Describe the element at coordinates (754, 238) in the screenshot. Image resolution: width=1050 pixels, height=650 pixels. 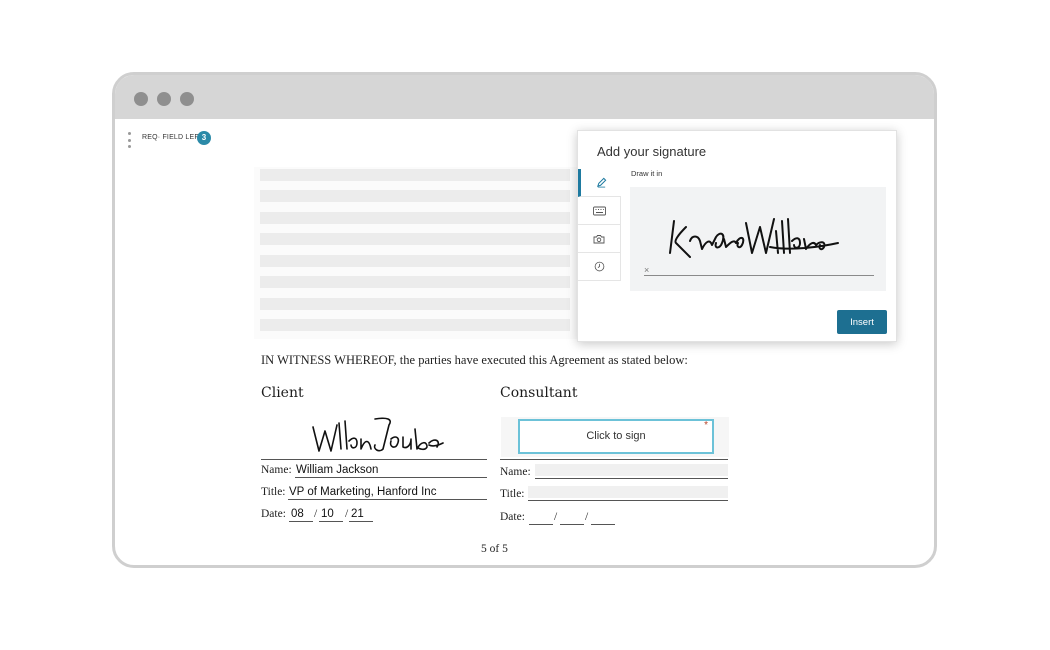
I see `drawn-signature-image` at that location.